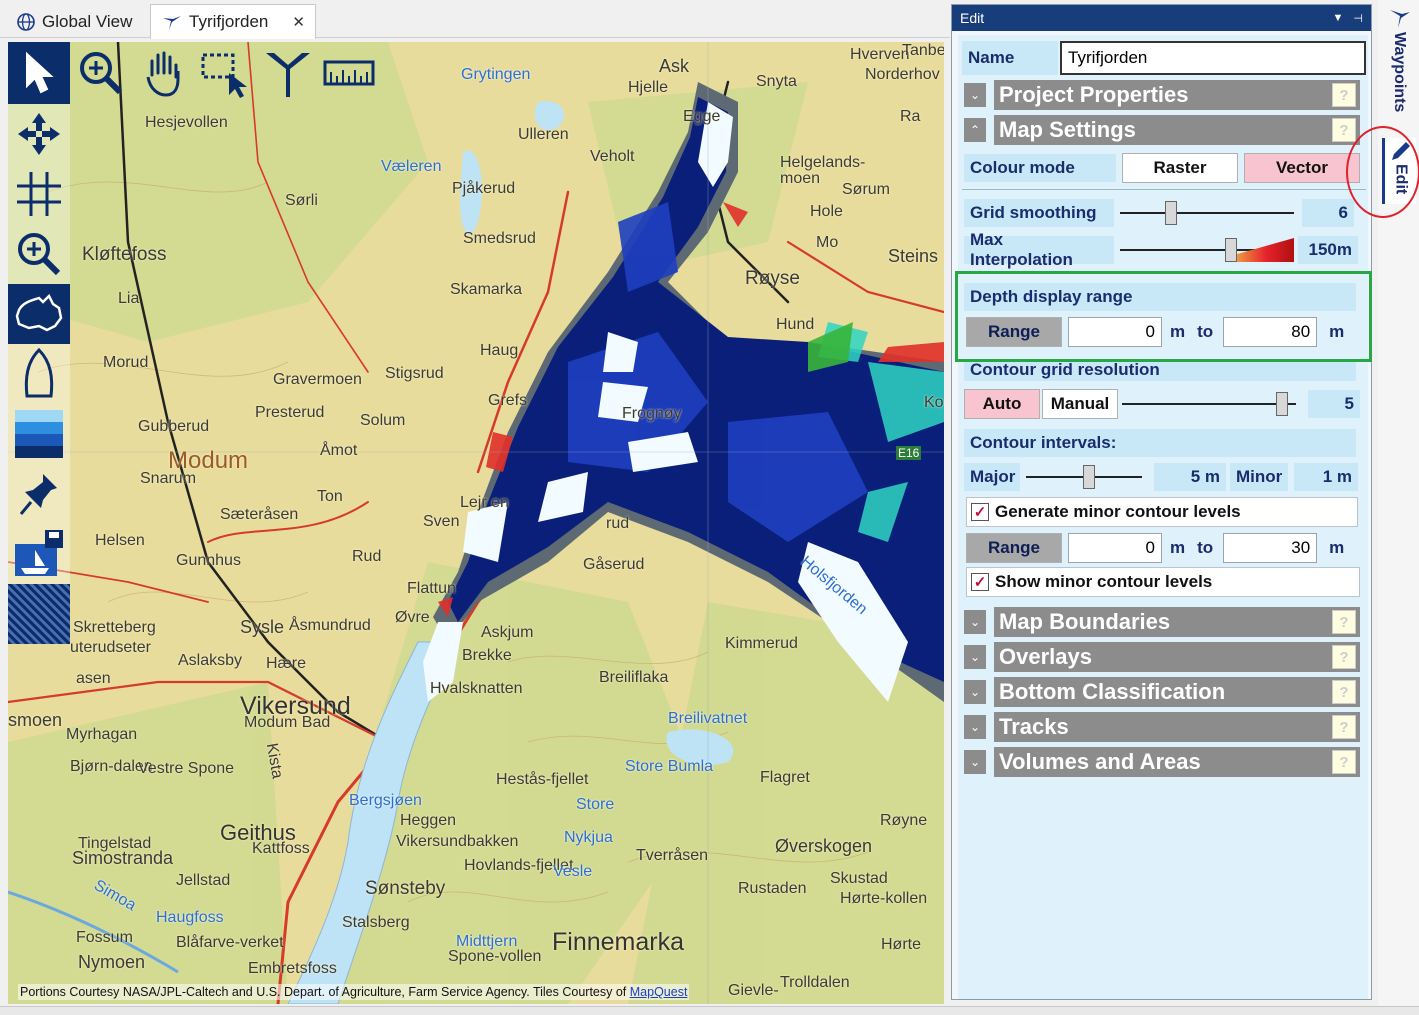  I want to click on place-label: Aslaksby, so click(210, 660).